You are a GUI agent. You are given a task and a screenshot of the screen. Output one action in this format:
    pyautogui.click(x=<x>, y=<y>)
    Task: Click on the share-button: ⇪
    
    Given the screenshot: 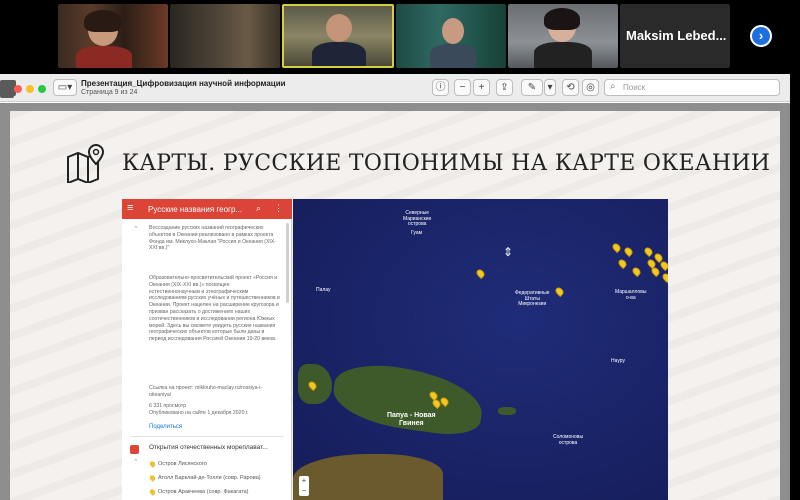 What is the action you would take?
    pyautogui.click(x=504, y=87)
    